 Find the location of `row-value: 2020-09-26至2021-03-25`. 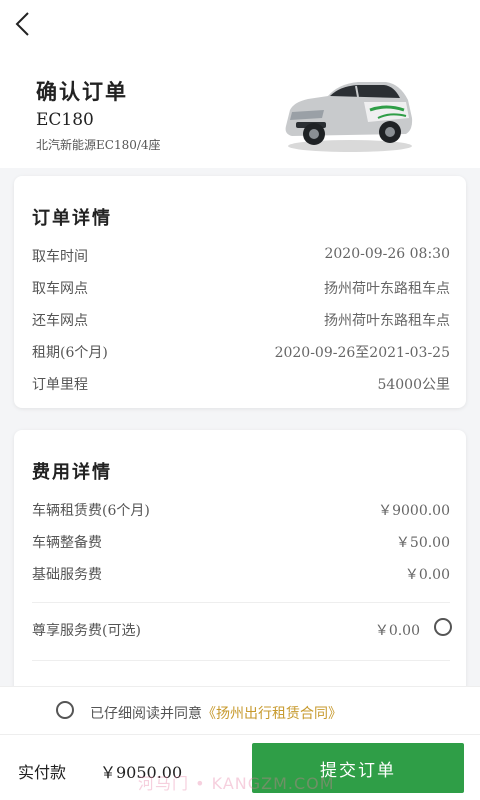

row-value: 2020-09-26至2021-03-25 is located at coordinates (362, 353).